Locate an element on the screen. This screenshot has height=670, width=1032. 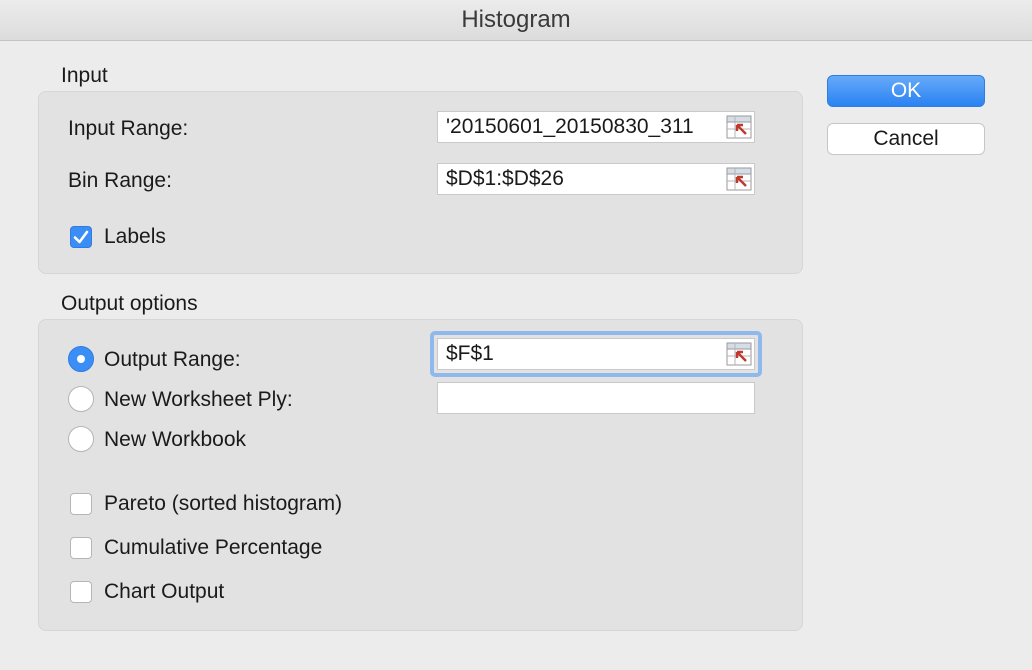
new-worksheet-ply-radio is located at coordinates (81, 399).